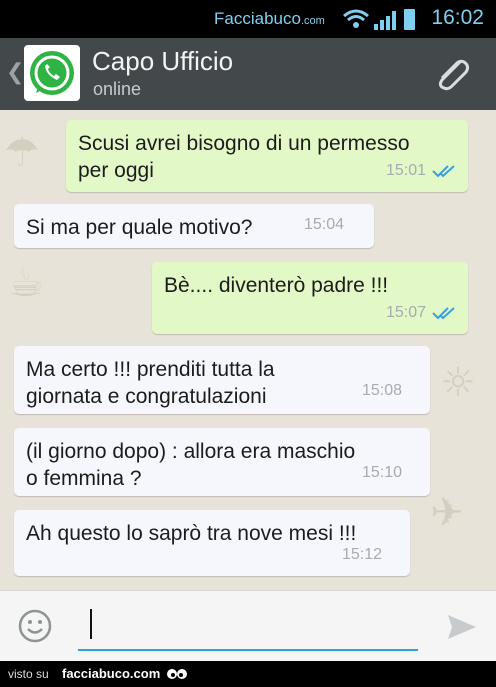  Describe the element at coordinates (248, 629) in the screenshot. I see `message-input` at that location.